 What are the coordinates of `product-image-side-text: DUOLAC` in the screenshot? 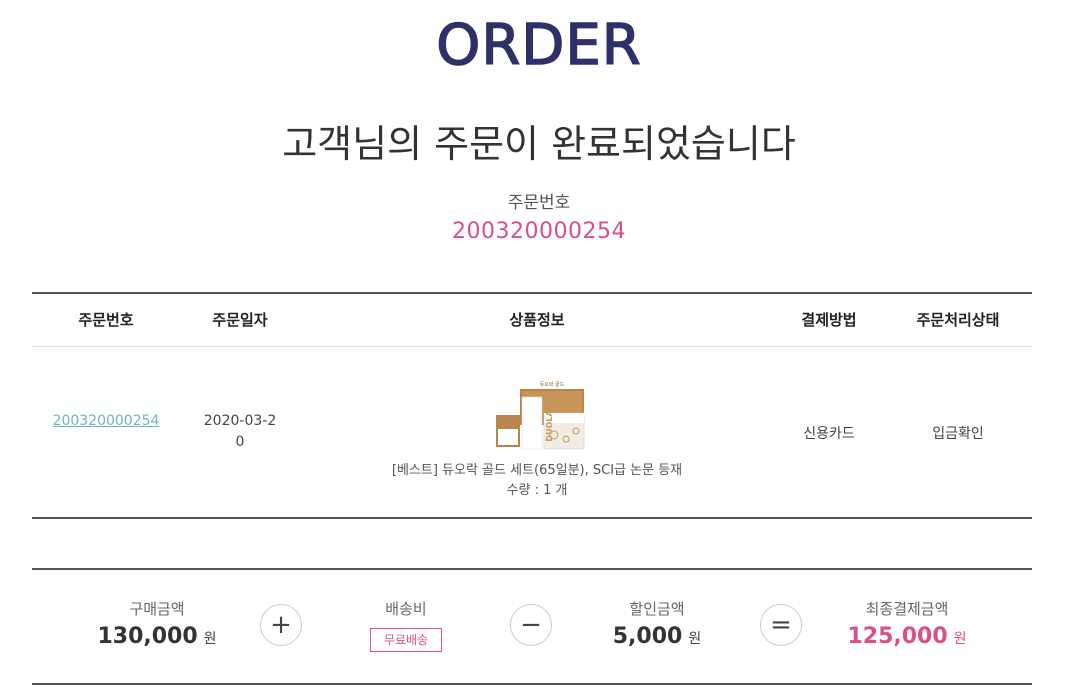 It's located at (549, 422).